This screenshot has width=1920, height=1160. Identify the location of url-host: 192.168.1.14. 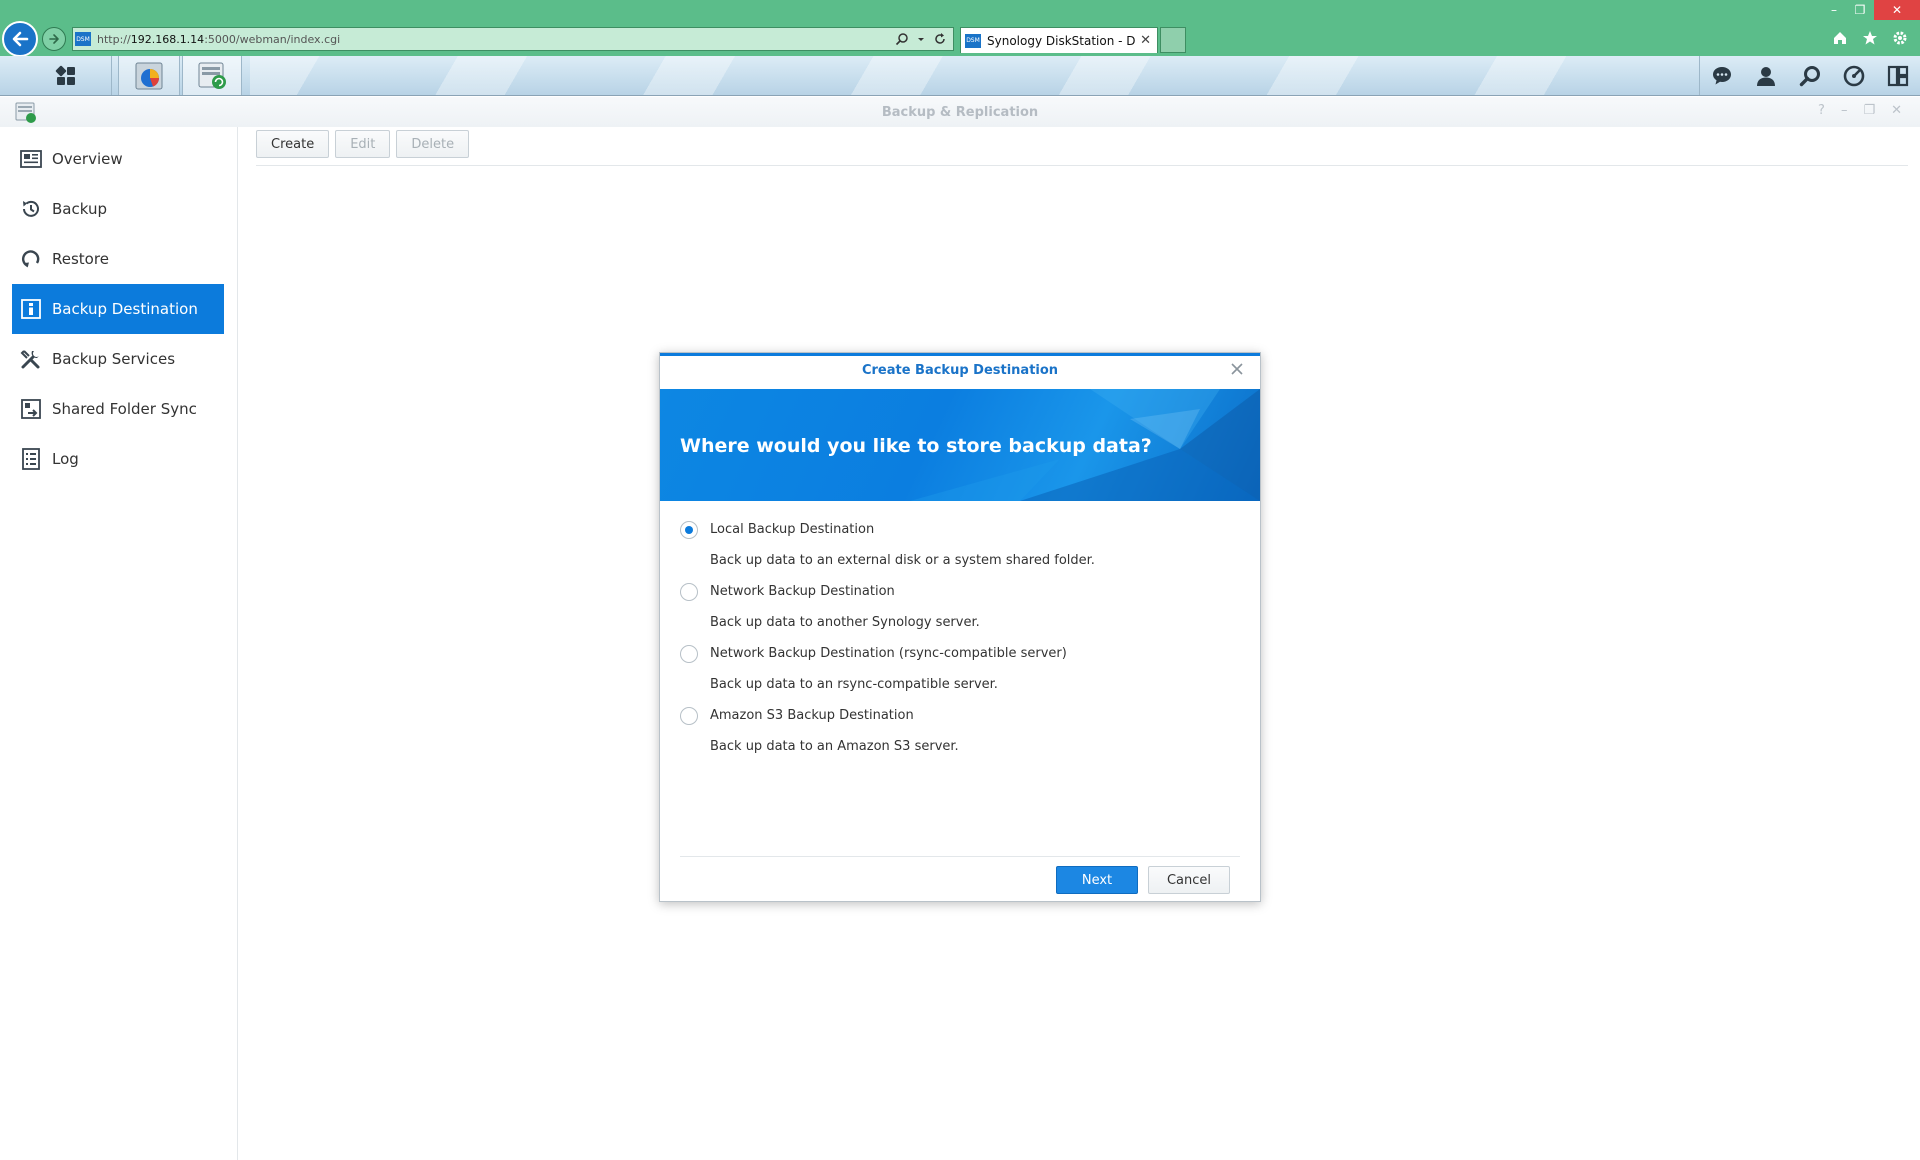
(167, 39).